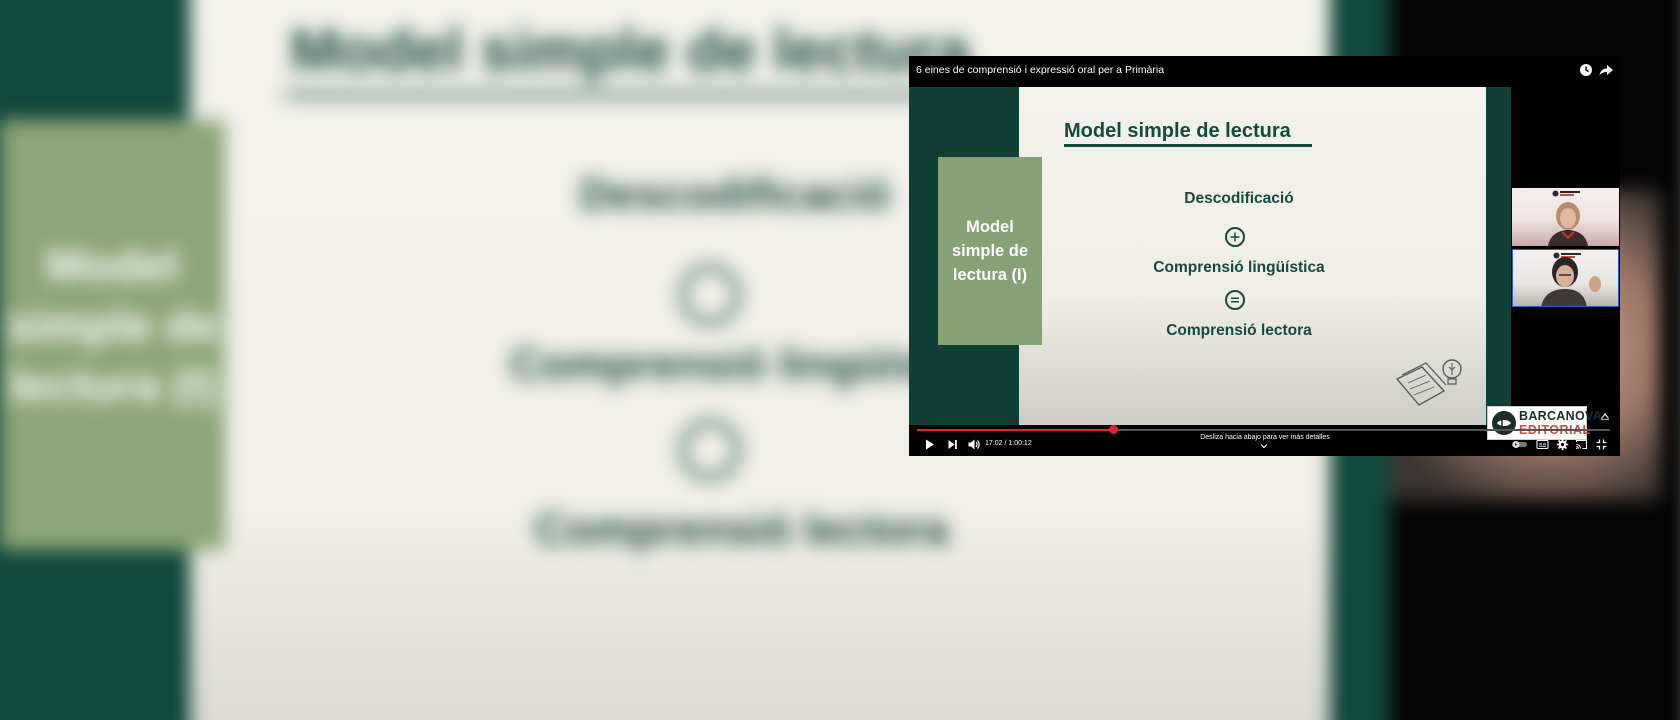  I want to click on progress-scrubber-handle, so click(1114, 429).